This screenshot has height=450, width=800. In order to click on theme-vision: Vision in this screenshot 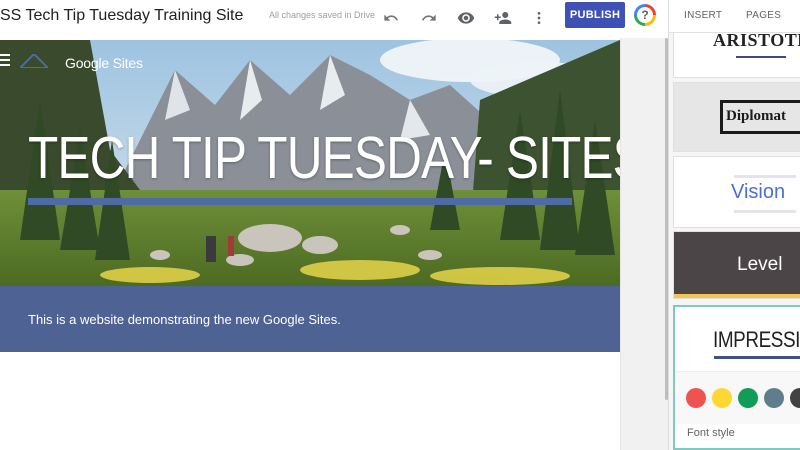, I will do `click(736, 192)`.